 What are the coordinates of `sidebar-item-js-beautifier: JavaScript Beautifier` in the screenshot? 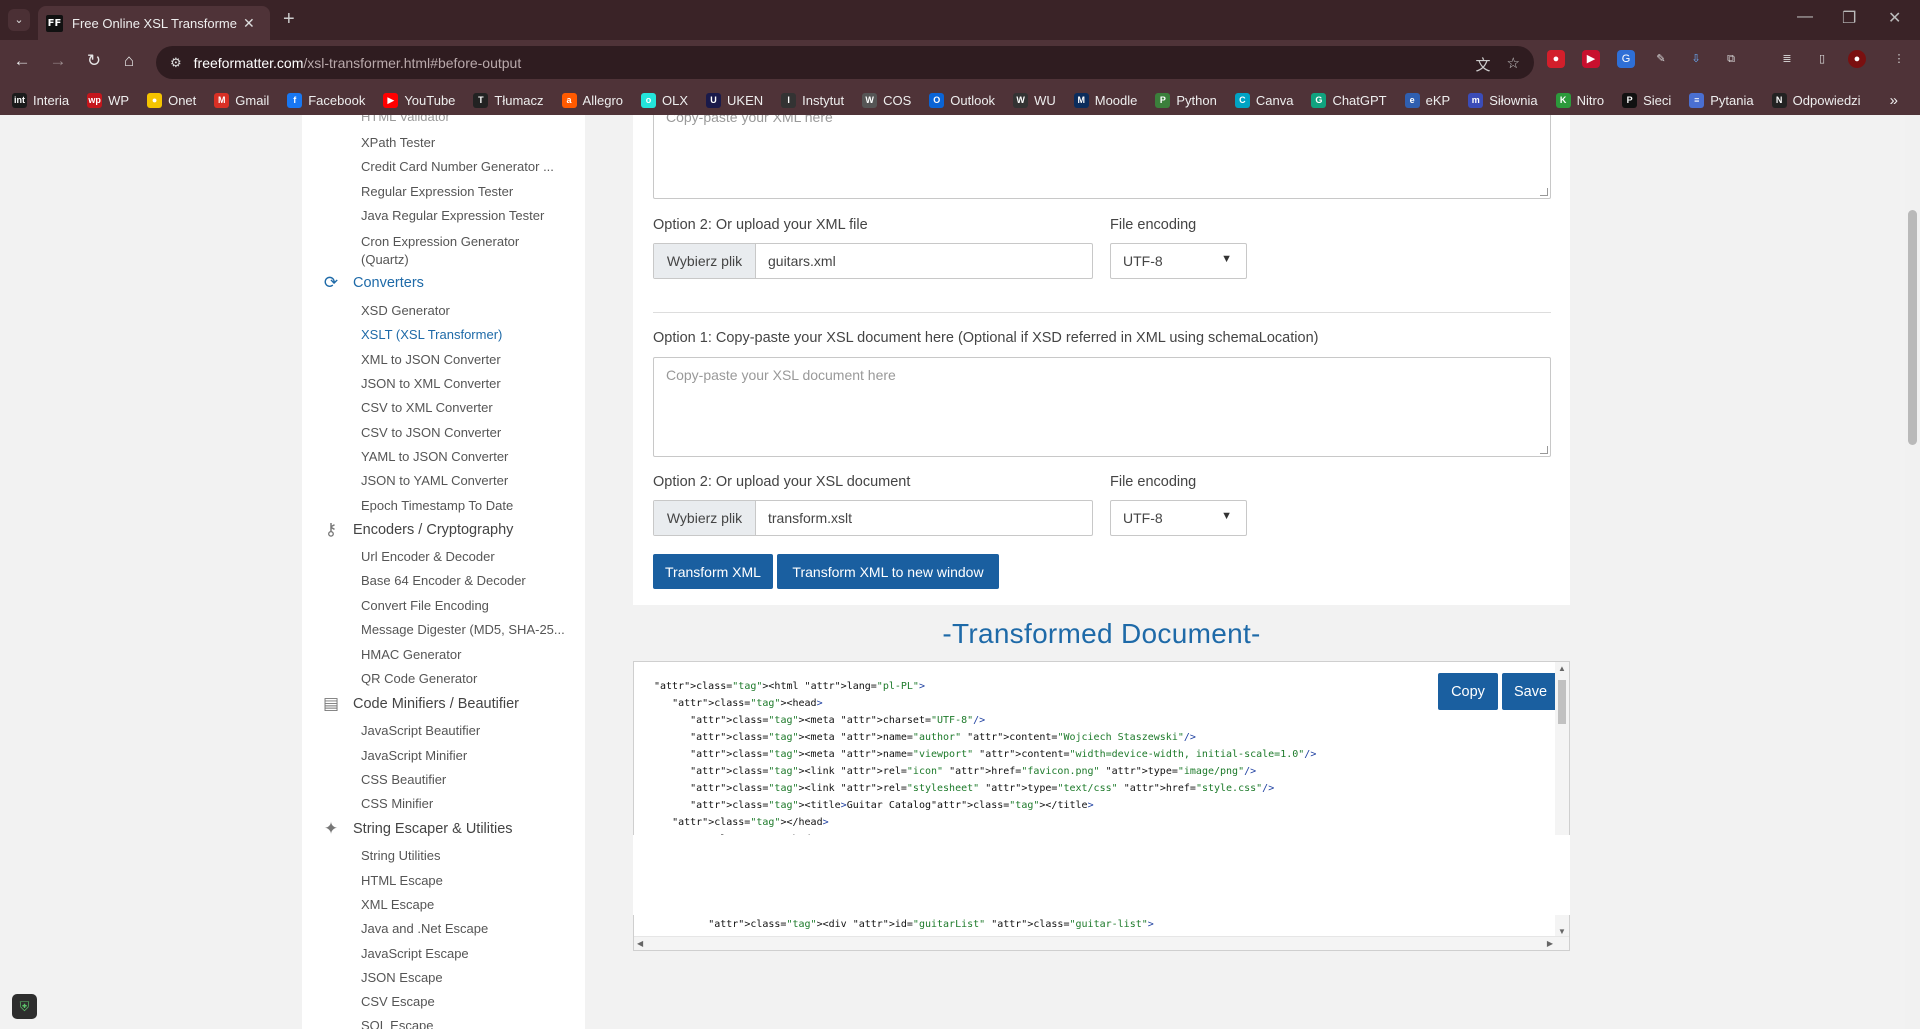 It's located at (420, 730).